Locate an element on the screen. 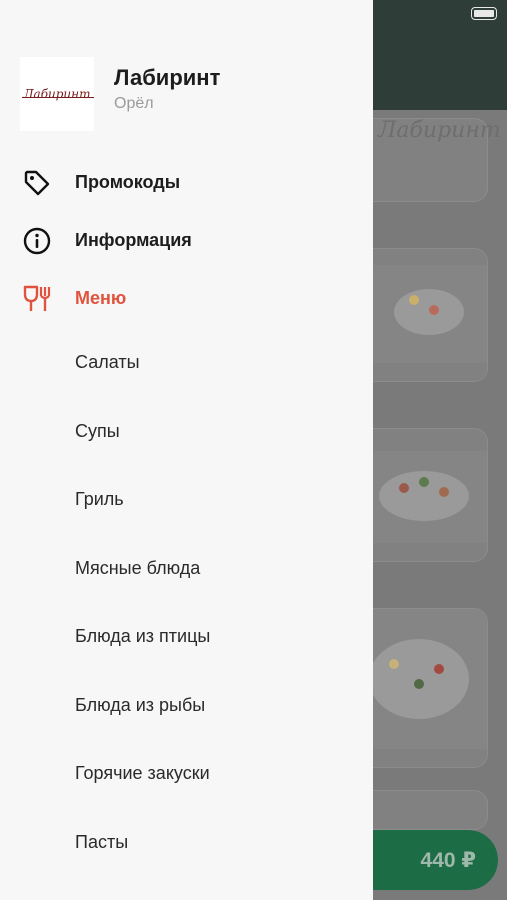 The image size is (507, 900). menu-category-item: Мясные блюда is located at coordinates (186, 569).